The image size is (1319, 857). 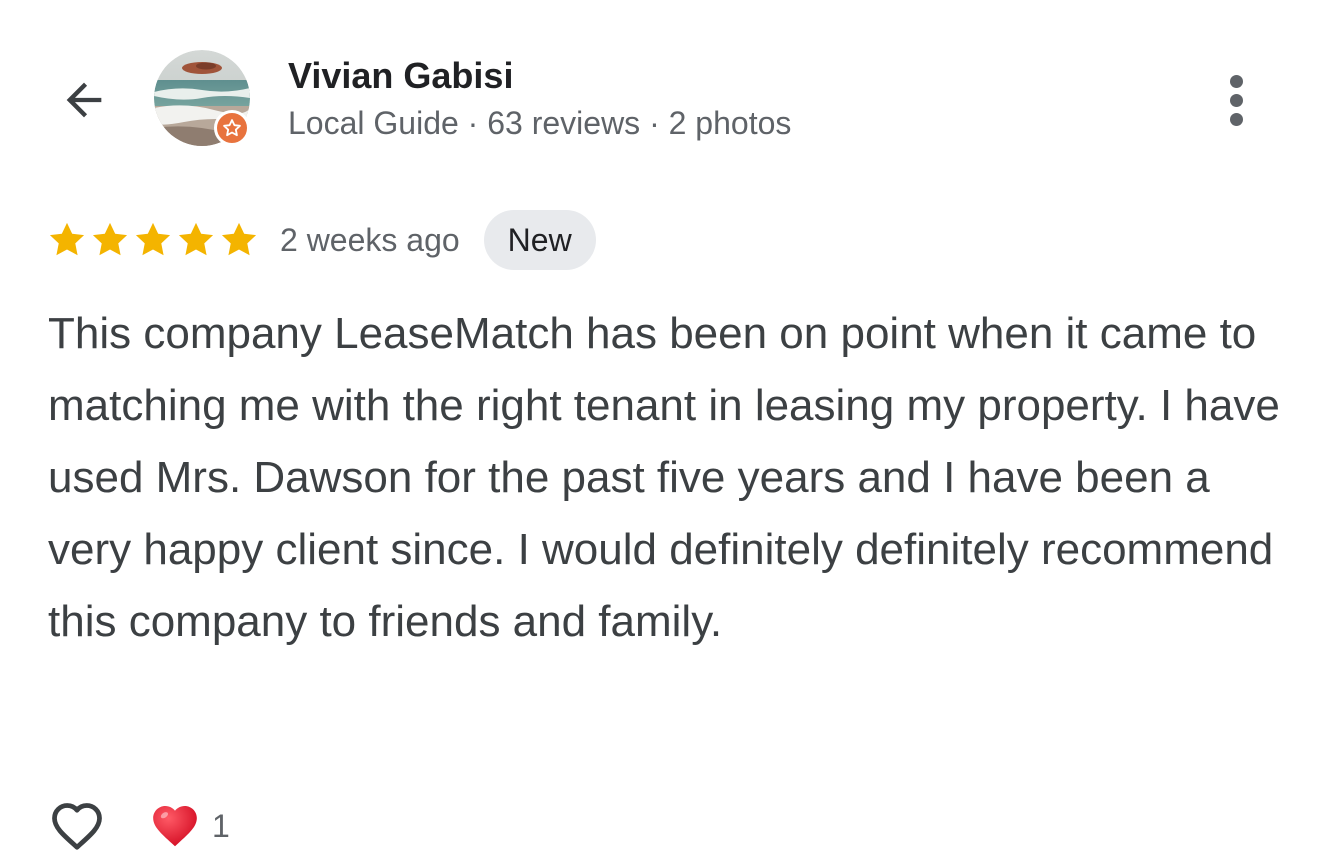 I want to click on reaction-count-number: 1, so click(x=221, y=825).